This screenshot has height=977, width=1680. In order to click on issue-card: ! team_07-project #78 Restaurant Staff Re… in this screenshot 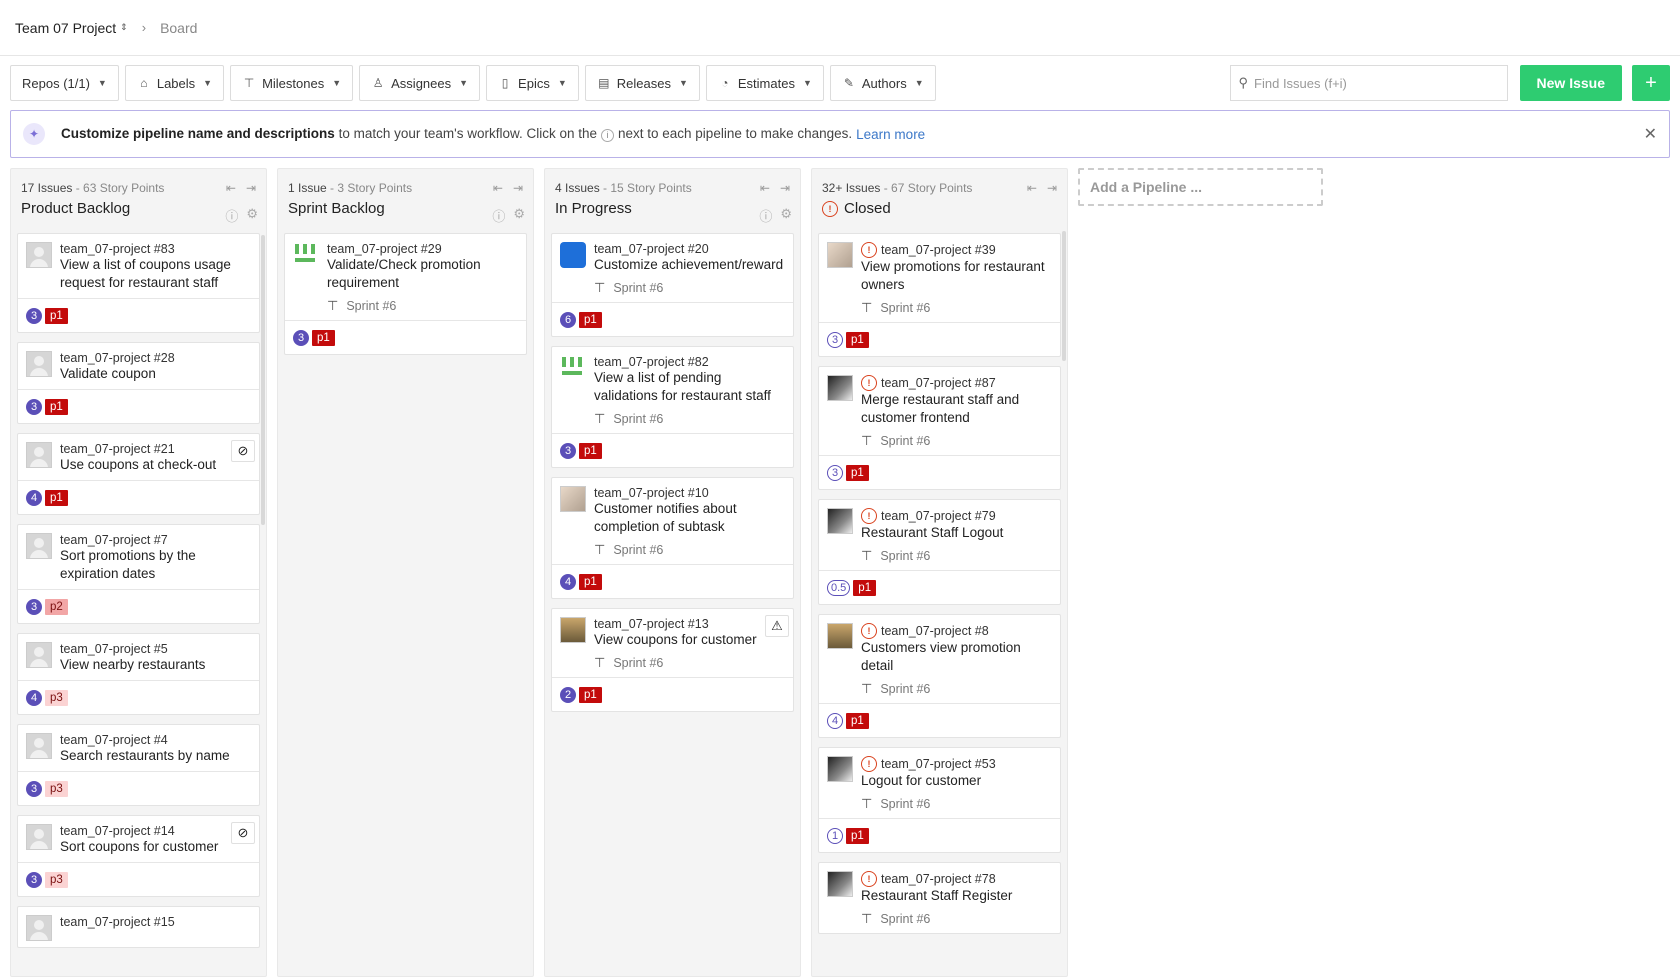, I will do `click(939, 898)`.